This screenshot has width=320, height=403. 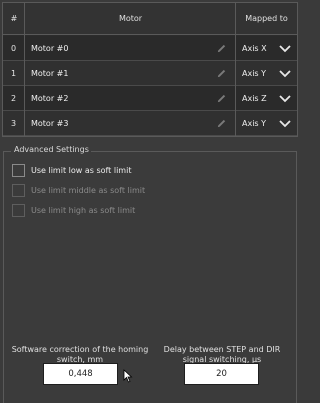 I want to click on soft-limit-middle-checkbox, so click(x=18, y=190).